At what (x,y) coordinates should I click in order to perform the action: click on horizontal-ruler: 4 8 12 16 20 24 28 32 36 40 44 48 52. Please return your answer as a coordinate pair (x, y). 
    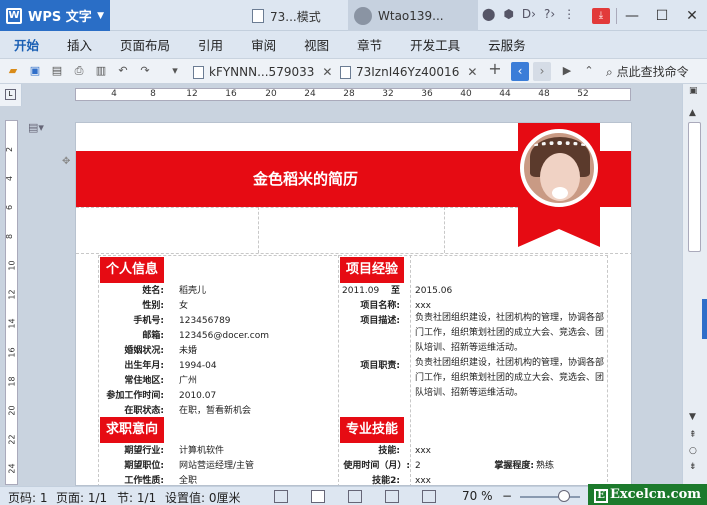
    Looking at the image, I should click on (353, 94).